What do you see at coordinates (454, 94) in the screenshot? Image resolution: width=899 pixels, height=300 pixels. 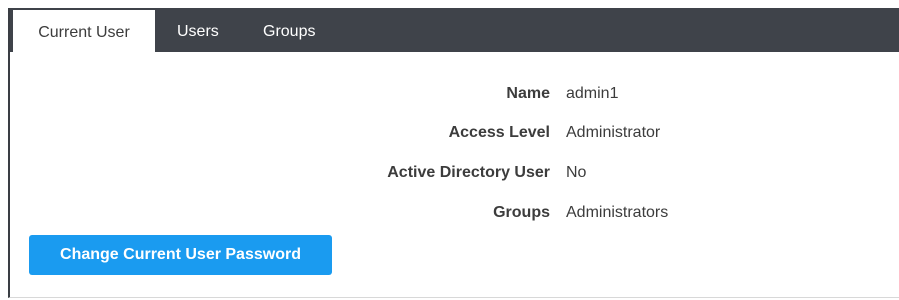 I see `field-row-name: Name admin1` at bounding box center [454, 94].